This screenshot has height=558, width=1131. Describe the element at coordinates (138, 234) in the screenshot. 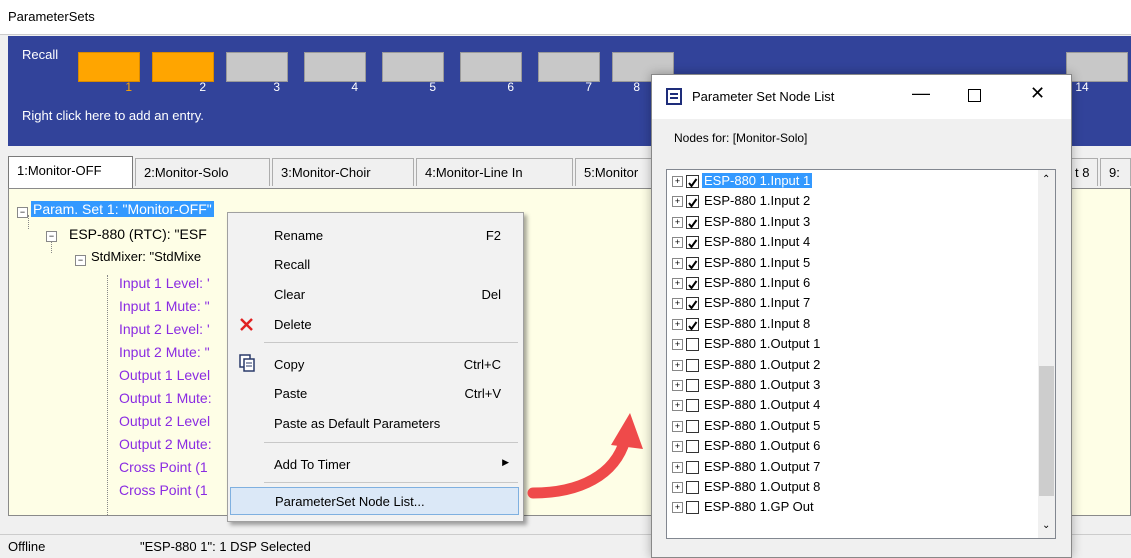

I see `tree-device: ESP-880 (RTC): "ESF` at that location.